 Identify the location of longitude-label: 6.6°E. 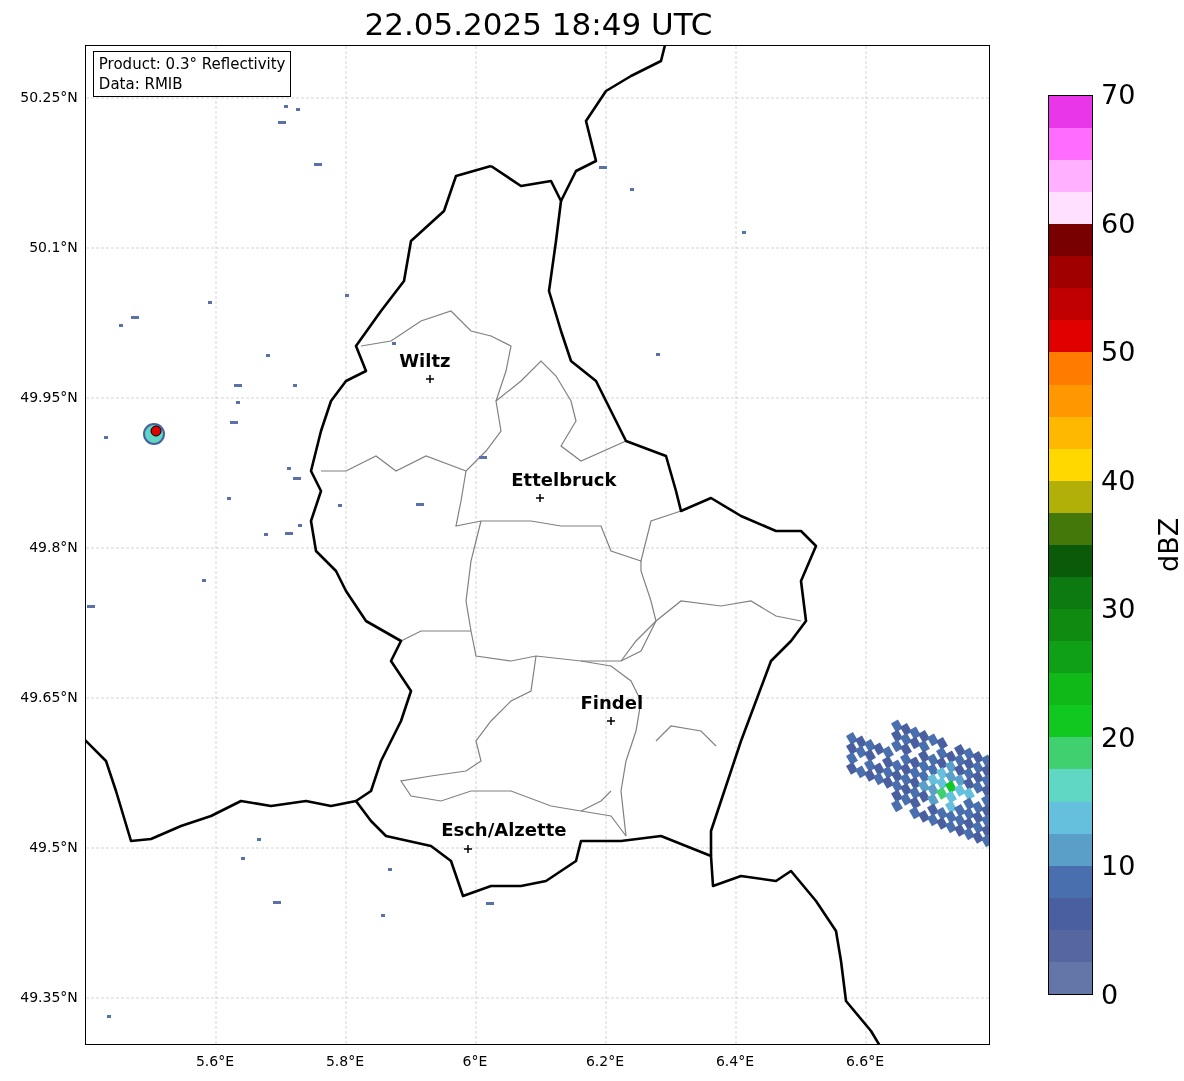
(865, 1061).